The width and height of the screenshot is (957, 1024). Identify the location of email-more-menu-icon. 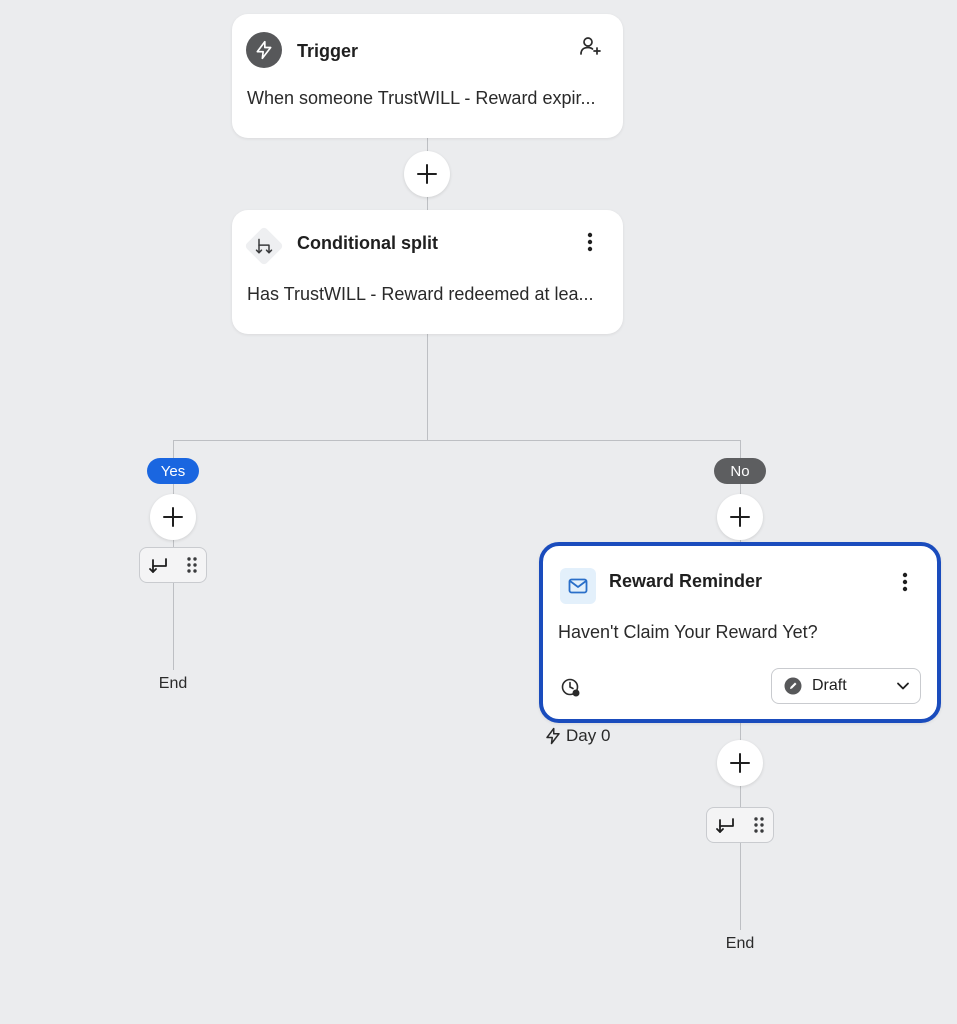
(905, 582).